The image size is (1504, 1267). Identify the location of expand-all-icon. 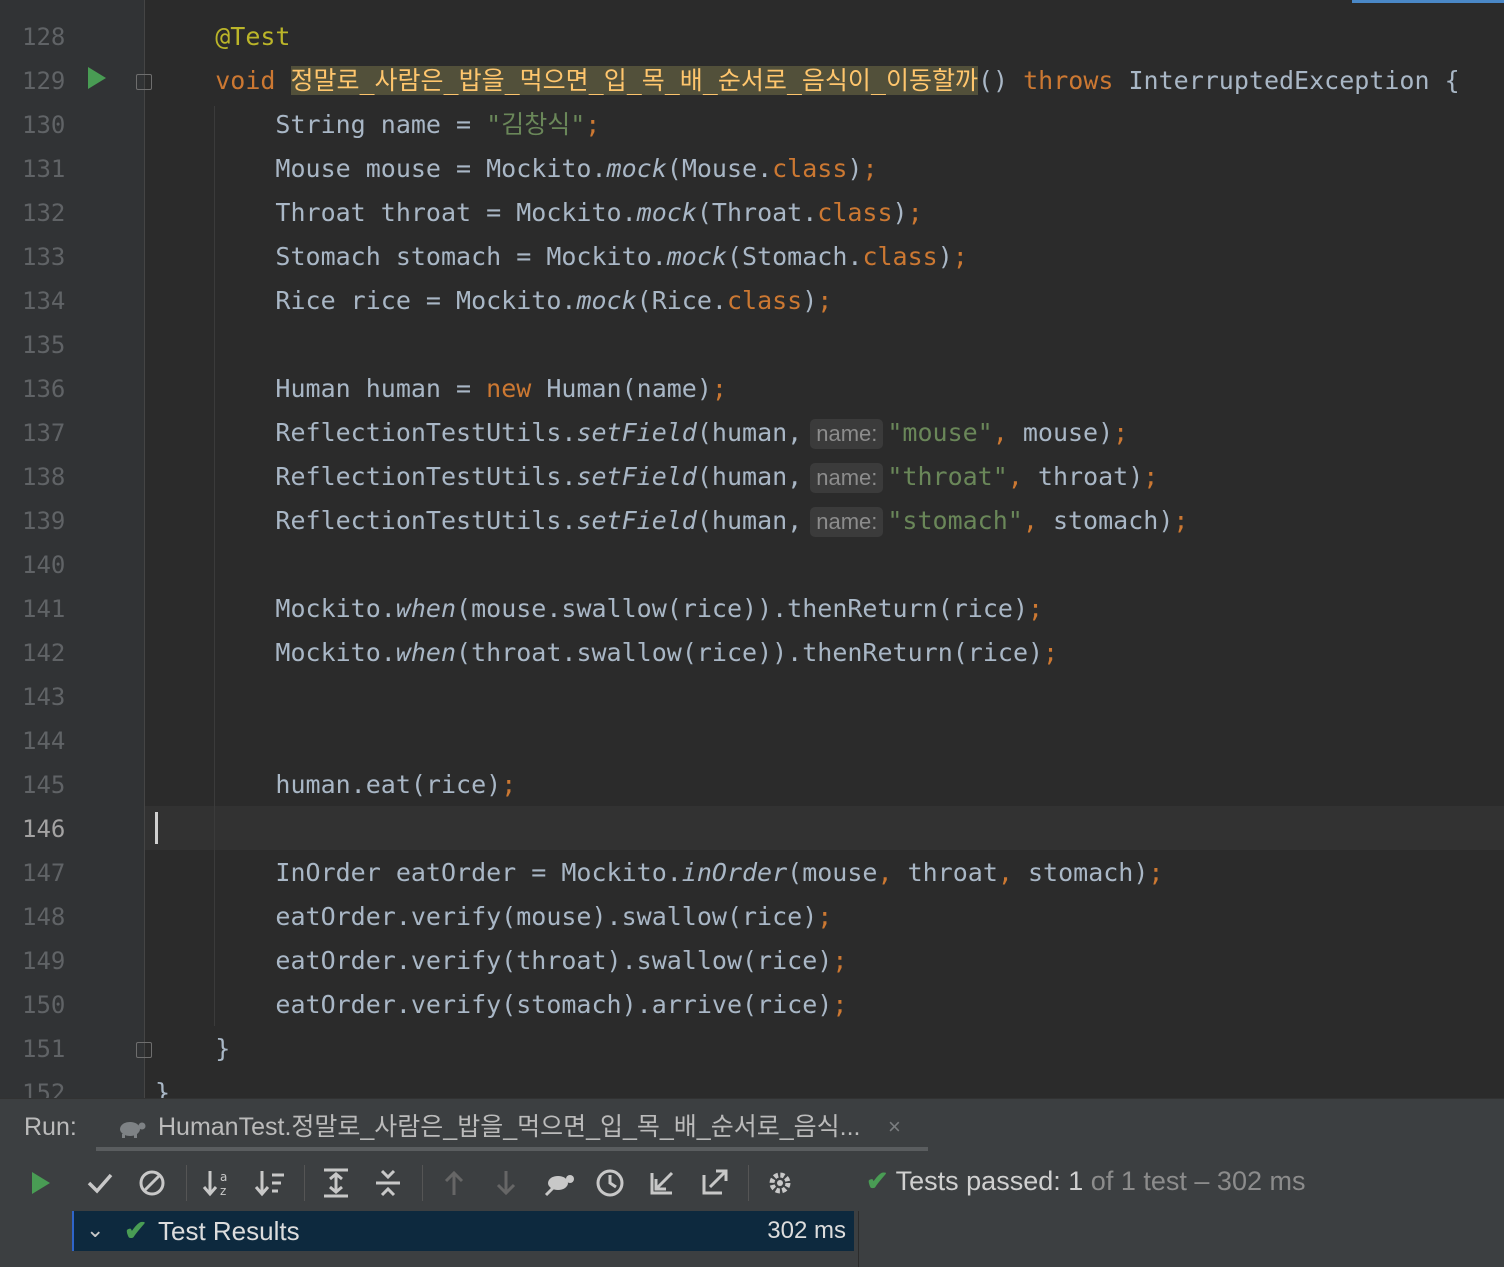
(336, 1183).